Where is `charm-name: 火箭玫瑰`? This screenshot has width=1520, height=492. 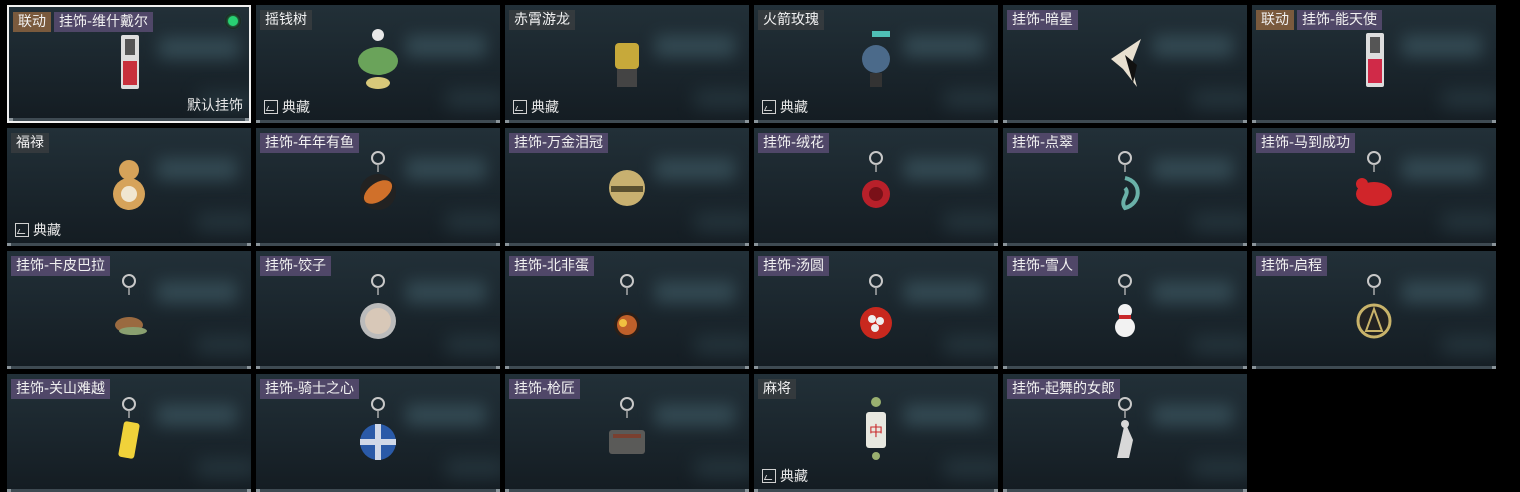 charm-name: 火箭玫瑰 is located at coordinates (791, 20).